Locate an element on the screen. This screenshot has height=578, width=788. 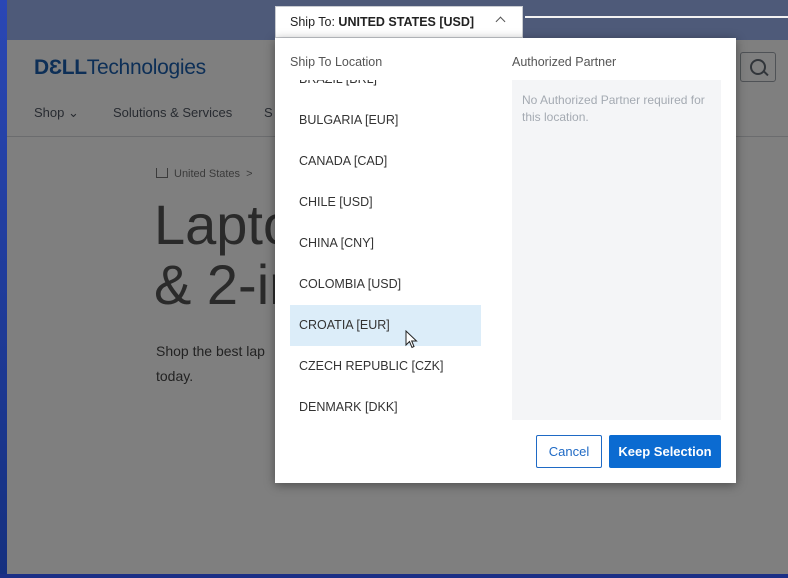
country-option: DENMARK [DKK] is located at coordinates (385, 403).